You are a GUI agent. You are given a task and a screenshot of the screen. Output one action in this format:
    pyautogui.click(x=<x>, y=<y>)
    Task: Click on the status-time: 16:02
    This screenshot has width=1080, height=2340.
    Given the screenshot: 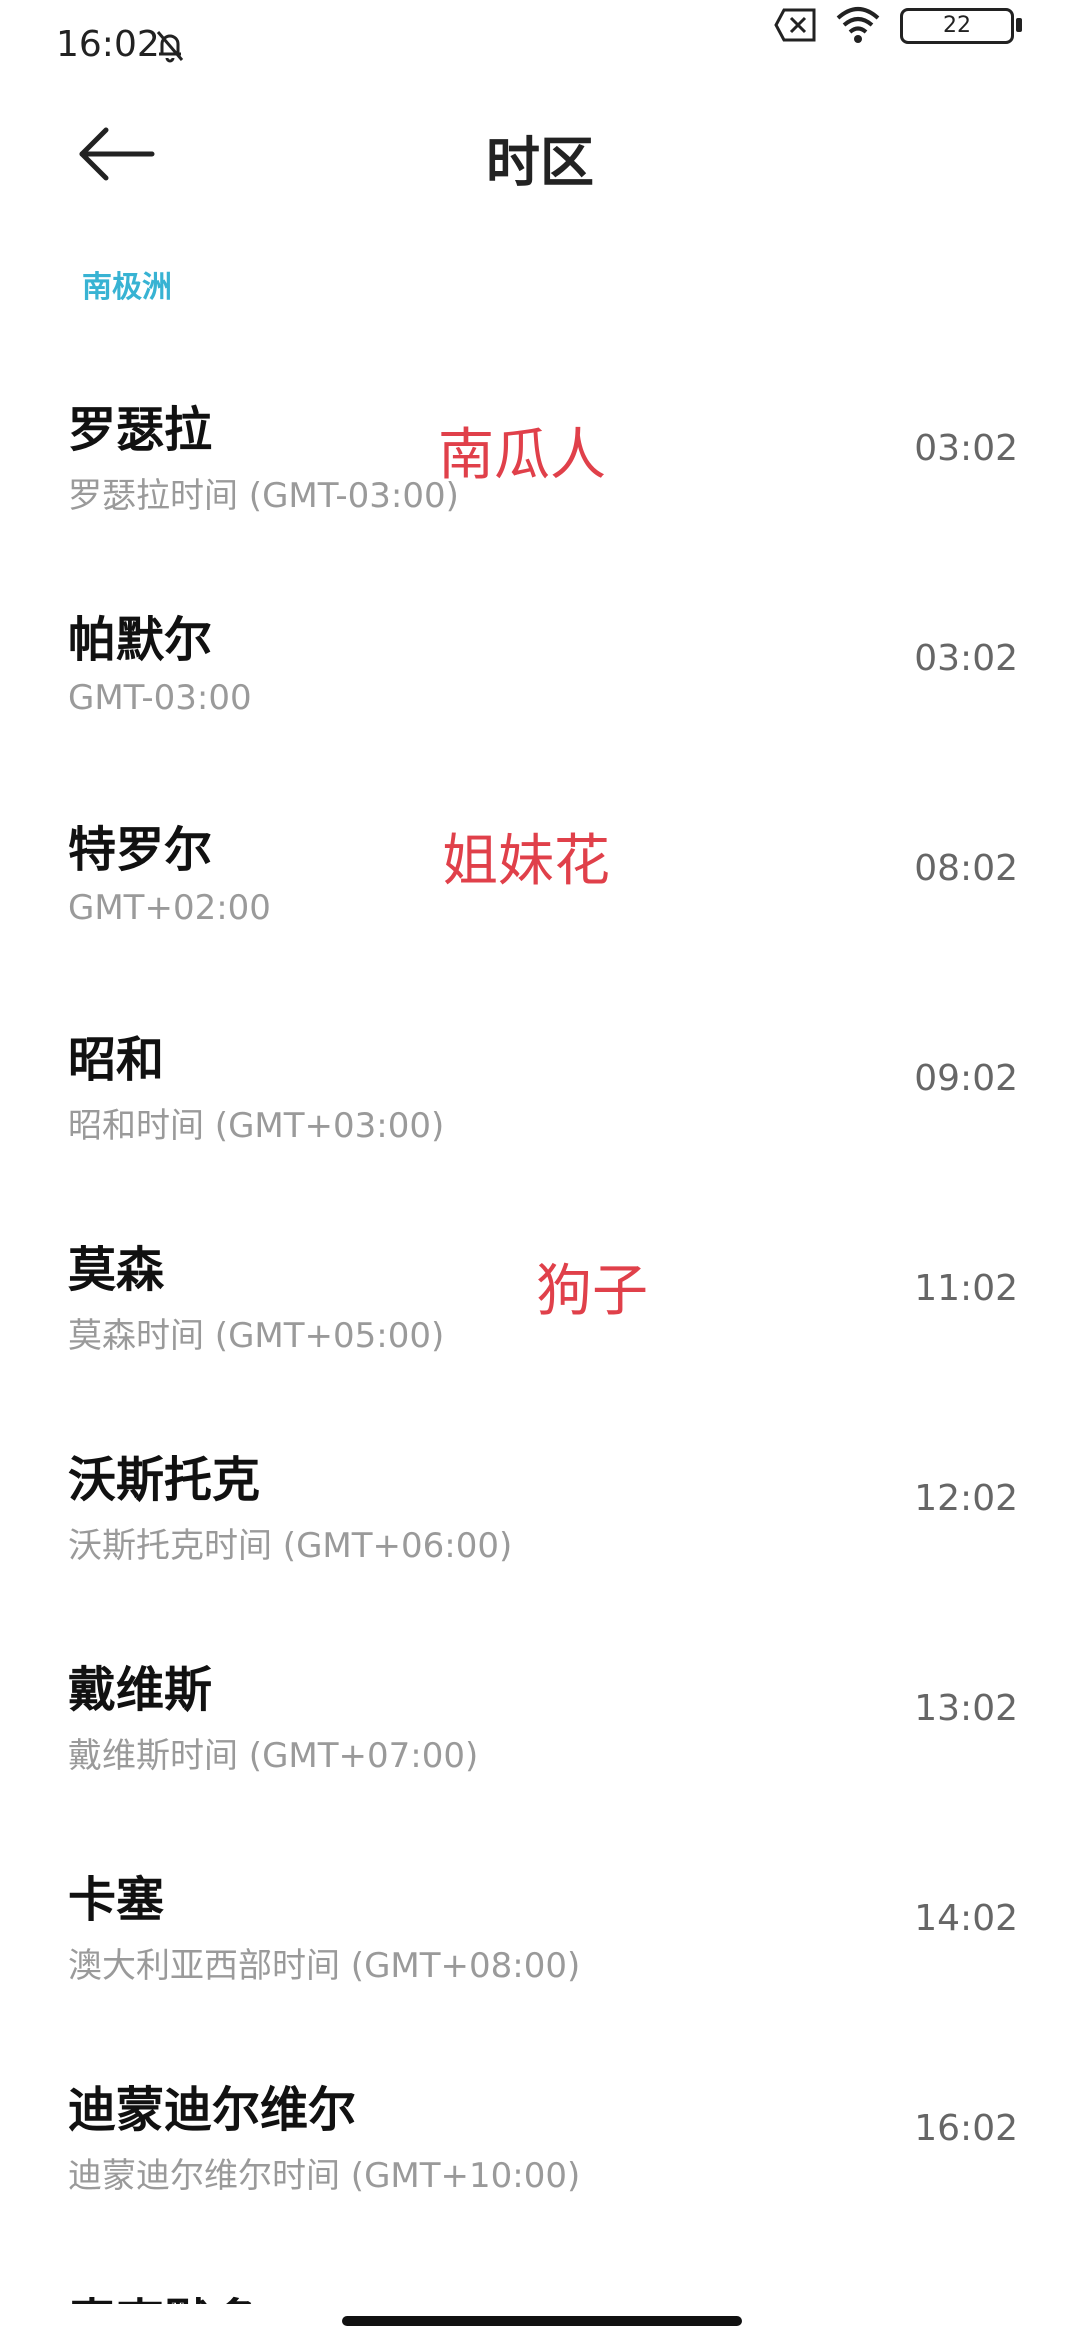 What is the action you would take?
    pyautogui.click(x=108, y=44)
    